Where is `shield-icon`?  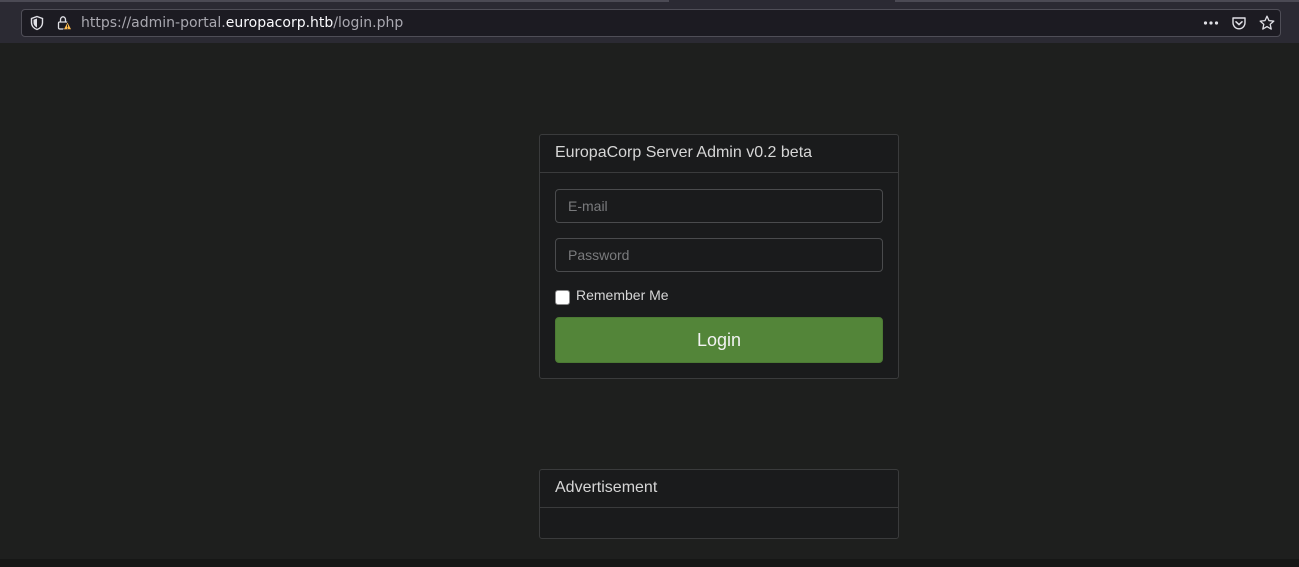
shield-icon is located at coordinates (37, 23).